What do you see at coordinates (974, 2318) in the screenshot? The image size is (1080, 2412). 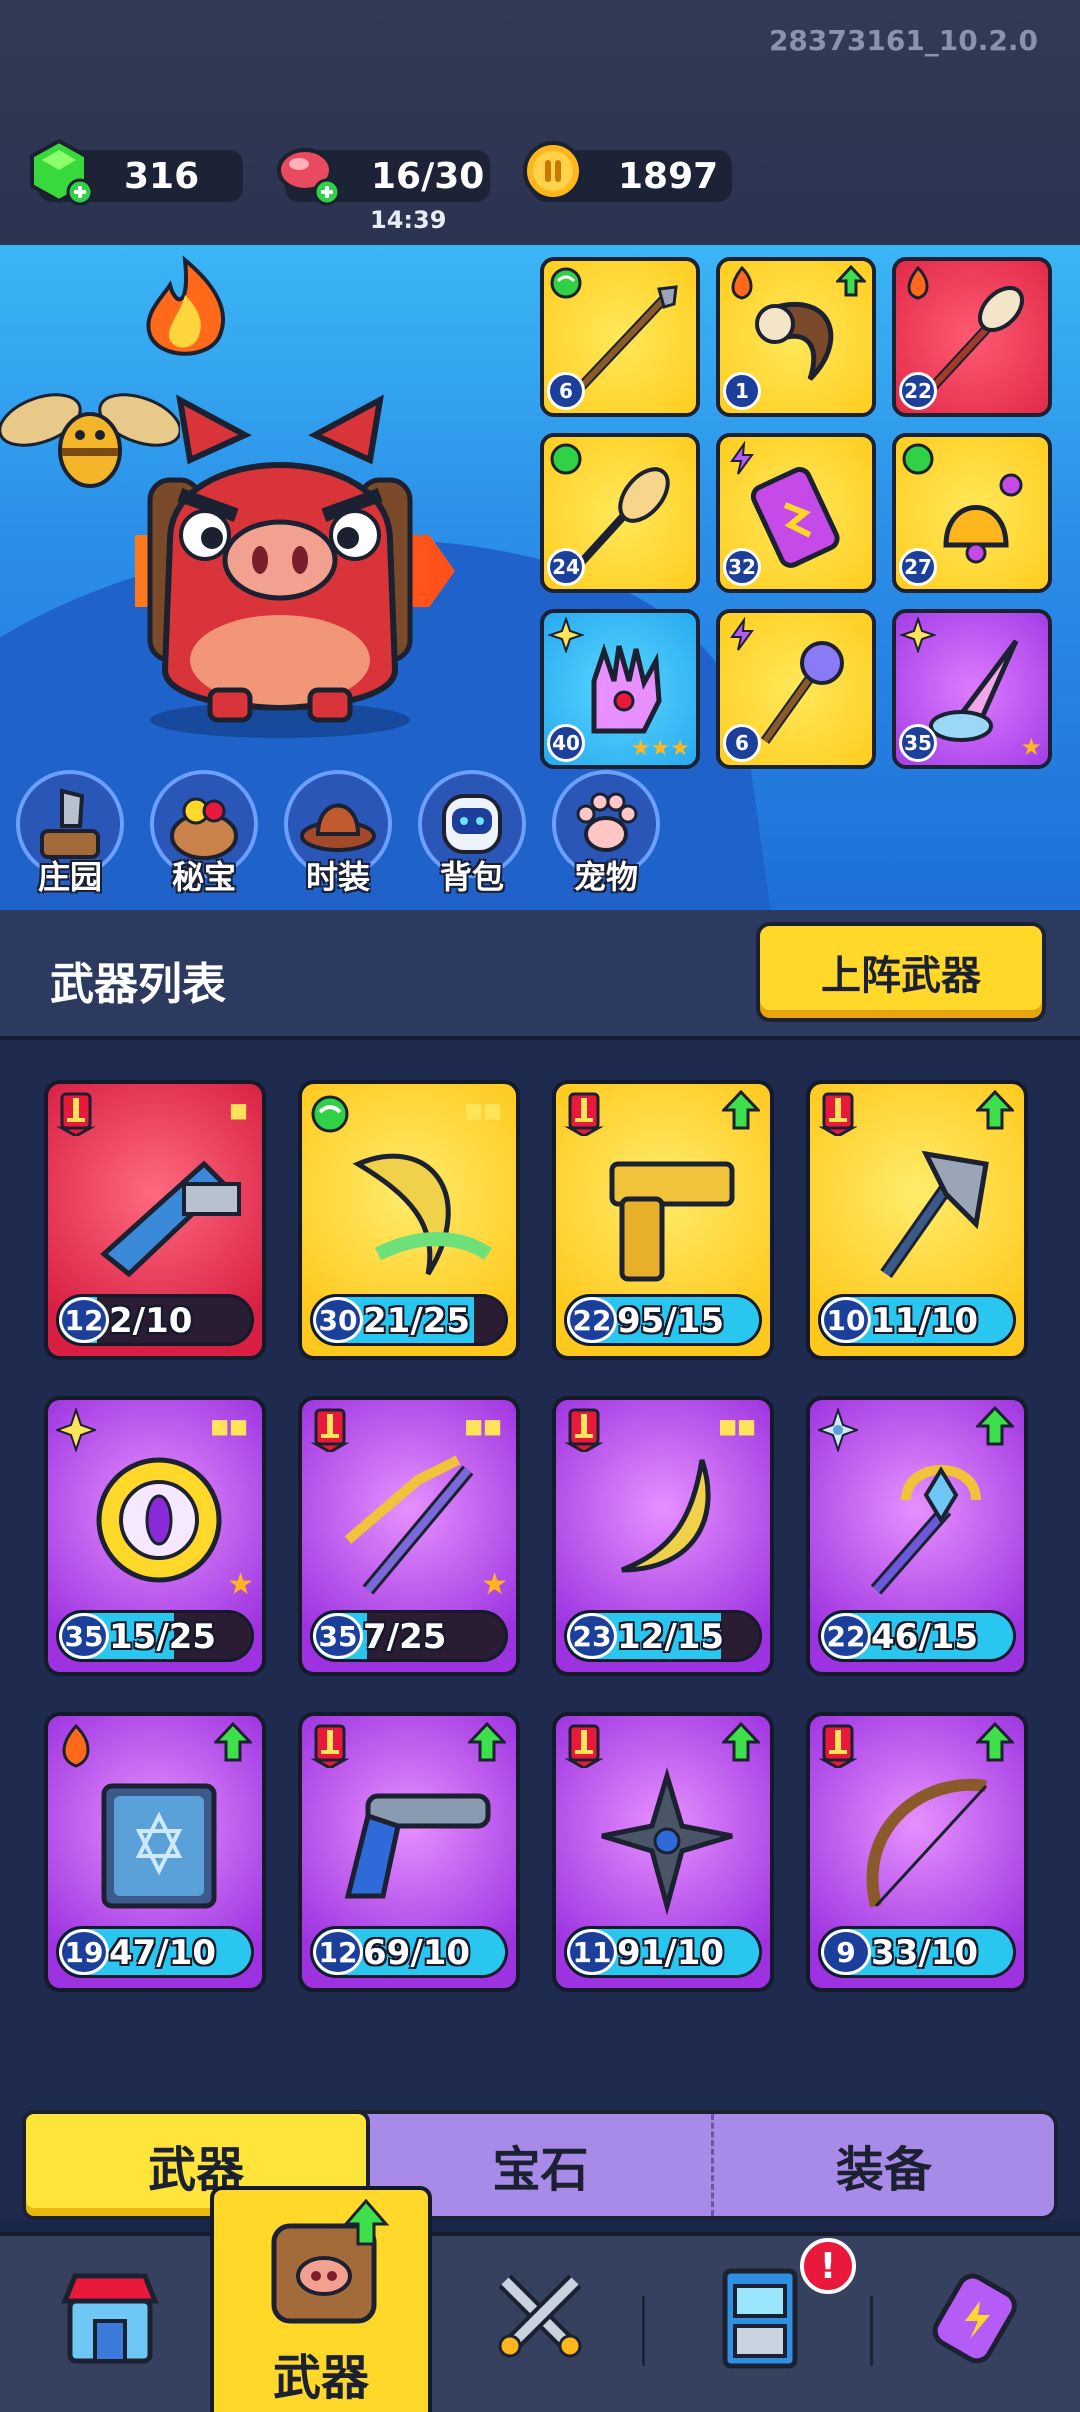 I see `capsule-icon` at bounding box center [974, 2318].